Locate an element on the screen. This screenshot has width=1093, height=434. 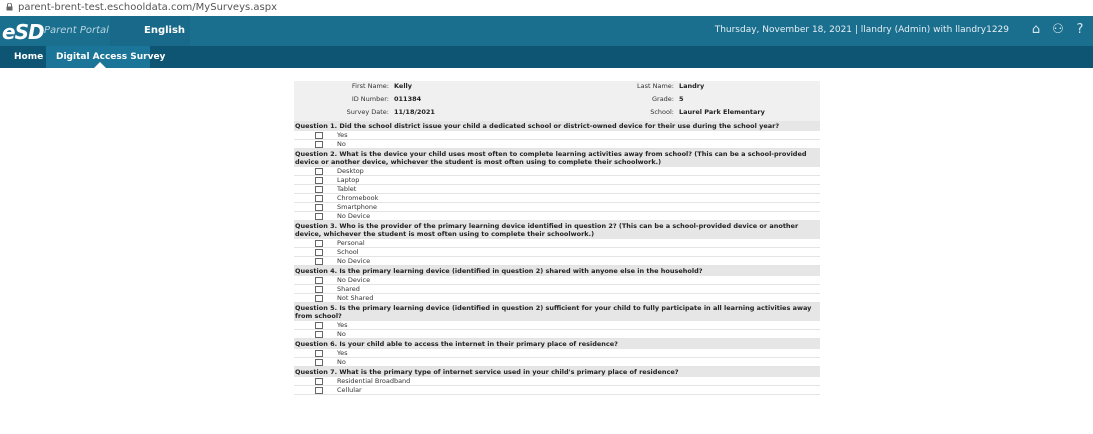
help-icon: ? is located at coordinates (1080, 30).